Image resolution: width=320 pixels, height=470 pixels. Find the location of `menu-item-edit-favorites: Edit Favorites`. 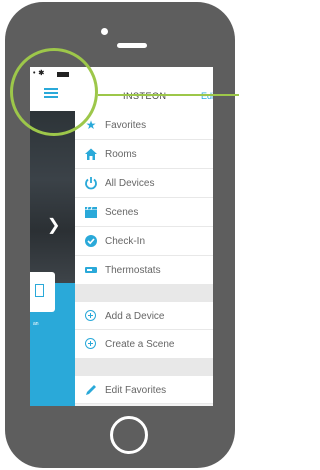

menu-item-edit-favorites: Edit Favorites is located at coordinates (144, 389).